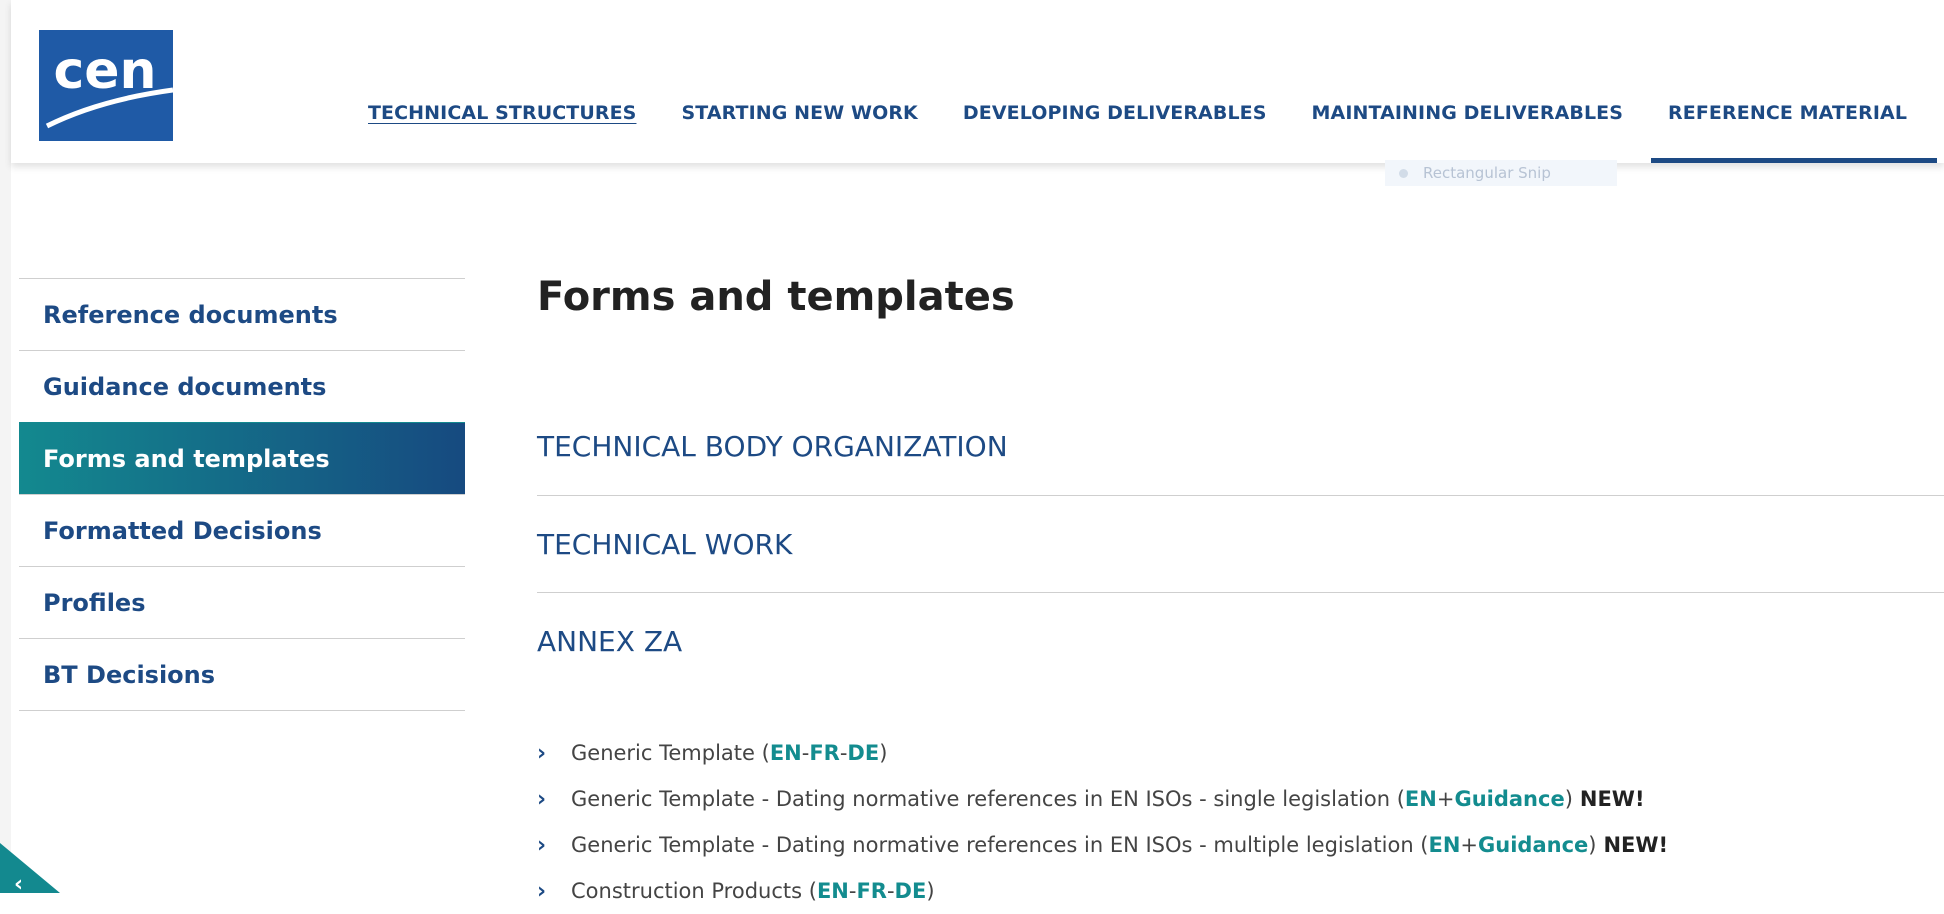  What do you see at coordinates (30, 868) in the screenshot?
I see `feedback-corner` at bounding box center [30, 868].